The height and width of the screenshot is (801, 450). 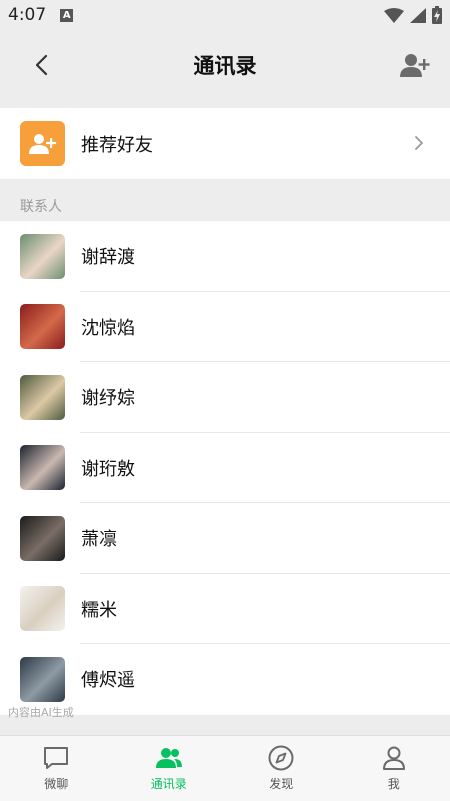 What do you see at coordinates (169, 758) in the screenshot?
I see `contacts-icon` at bounding box center [169, 758].